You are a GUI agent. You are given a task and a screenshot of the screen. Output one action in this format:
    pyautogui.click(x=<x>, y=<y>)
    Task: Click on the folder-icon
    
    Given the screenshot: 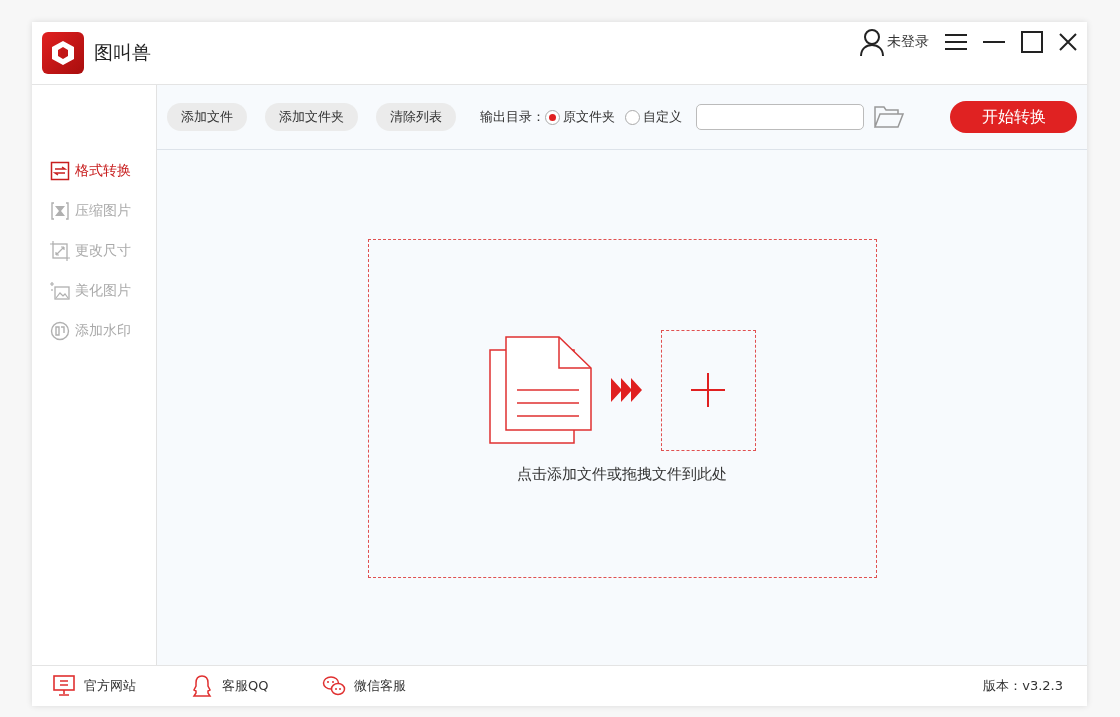 What is the action you would take?
    pyautogui.click(x=889, y=117)
    